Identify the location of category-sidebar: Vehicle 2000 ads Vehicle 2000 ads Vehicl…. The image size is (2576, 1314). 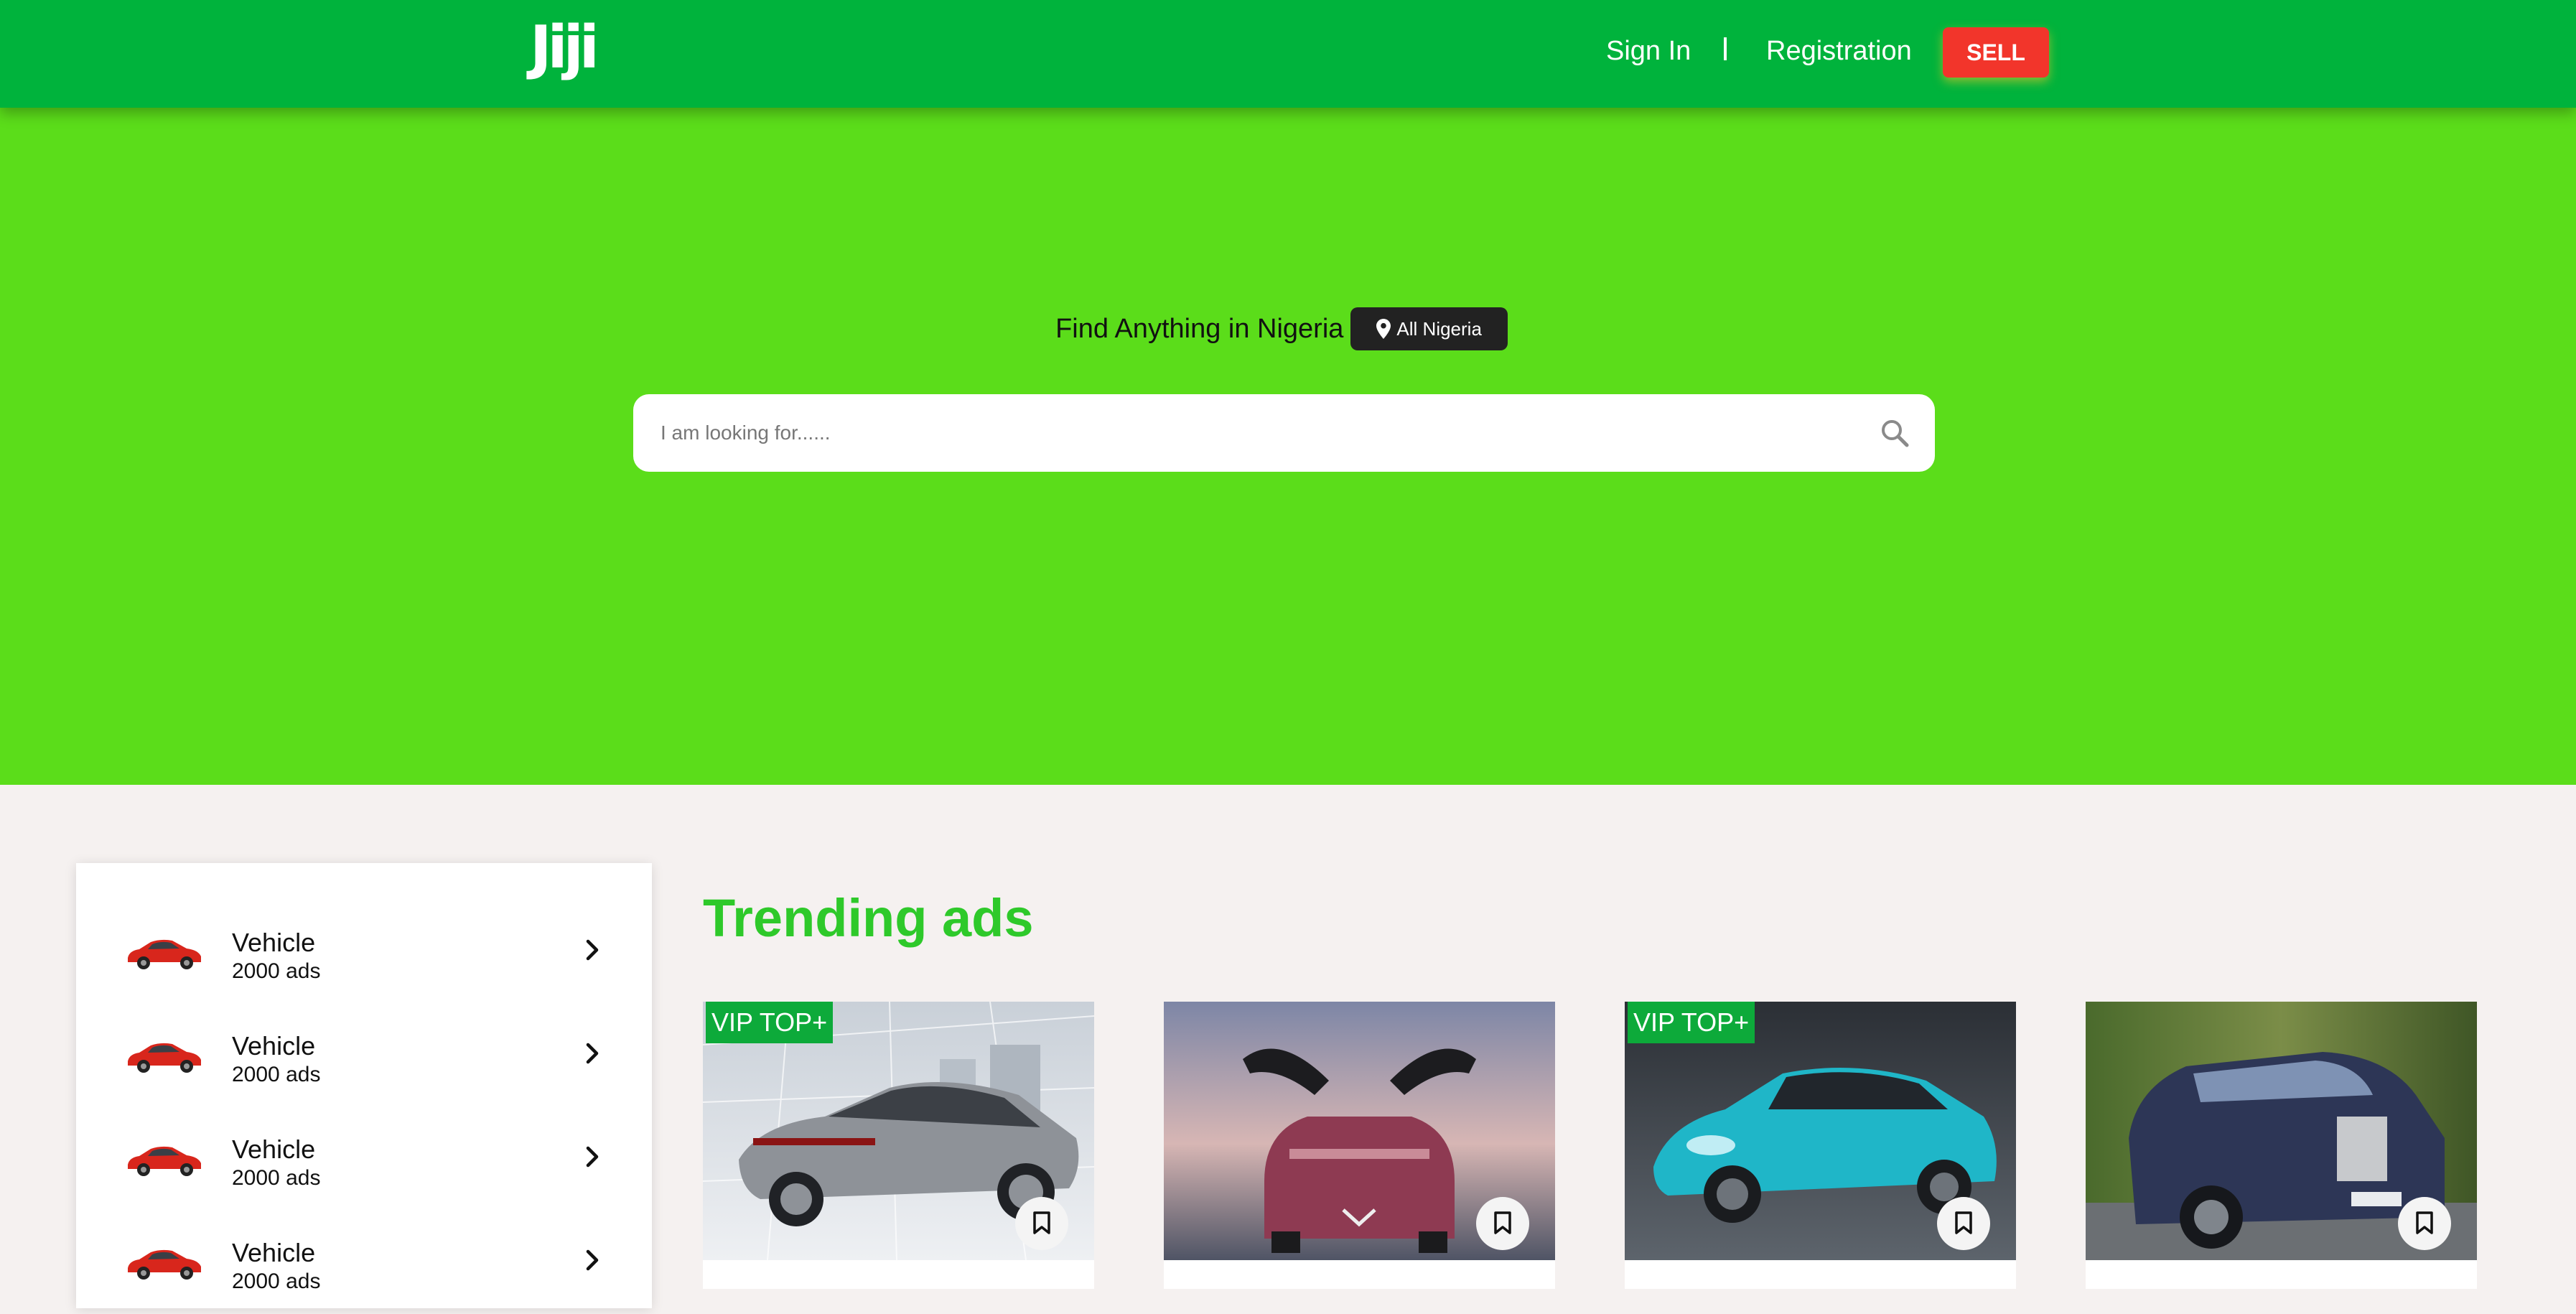
(364, 1085).